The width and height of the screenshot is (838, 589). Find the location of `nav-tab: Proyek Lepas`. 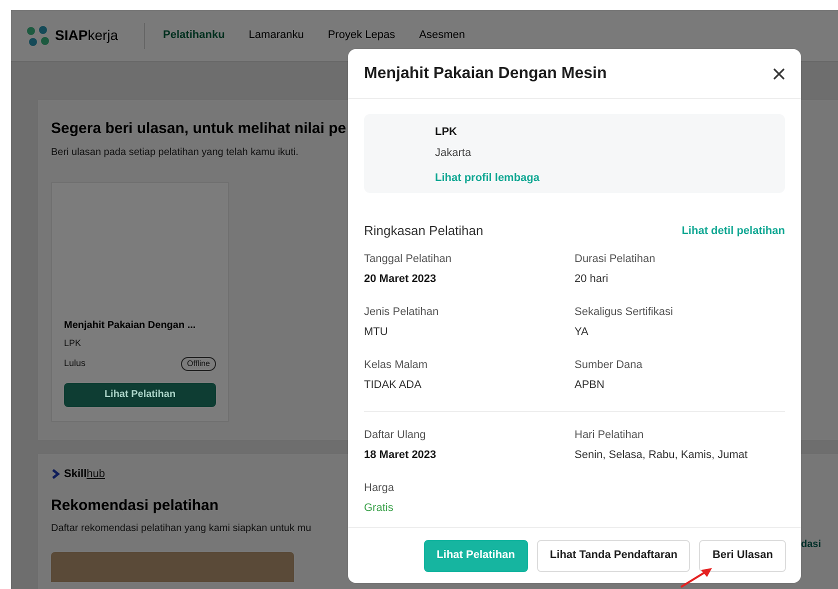

nav-tab: Proyek Lepas is located at coordinates (362, 35).